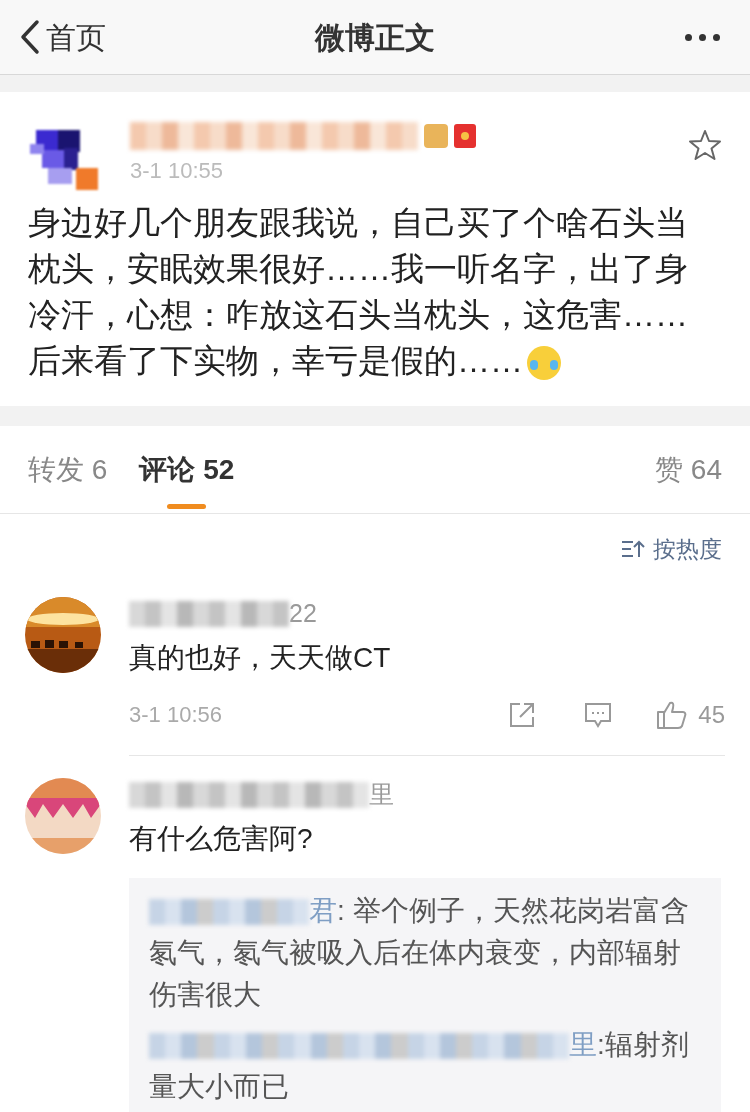 Image resolution: width=750 pixels, height=1112 pixels. What do you see at coordinates (323, 910) in the screenshot?
I see `user-name: 君` at bounding box center [323, 910].